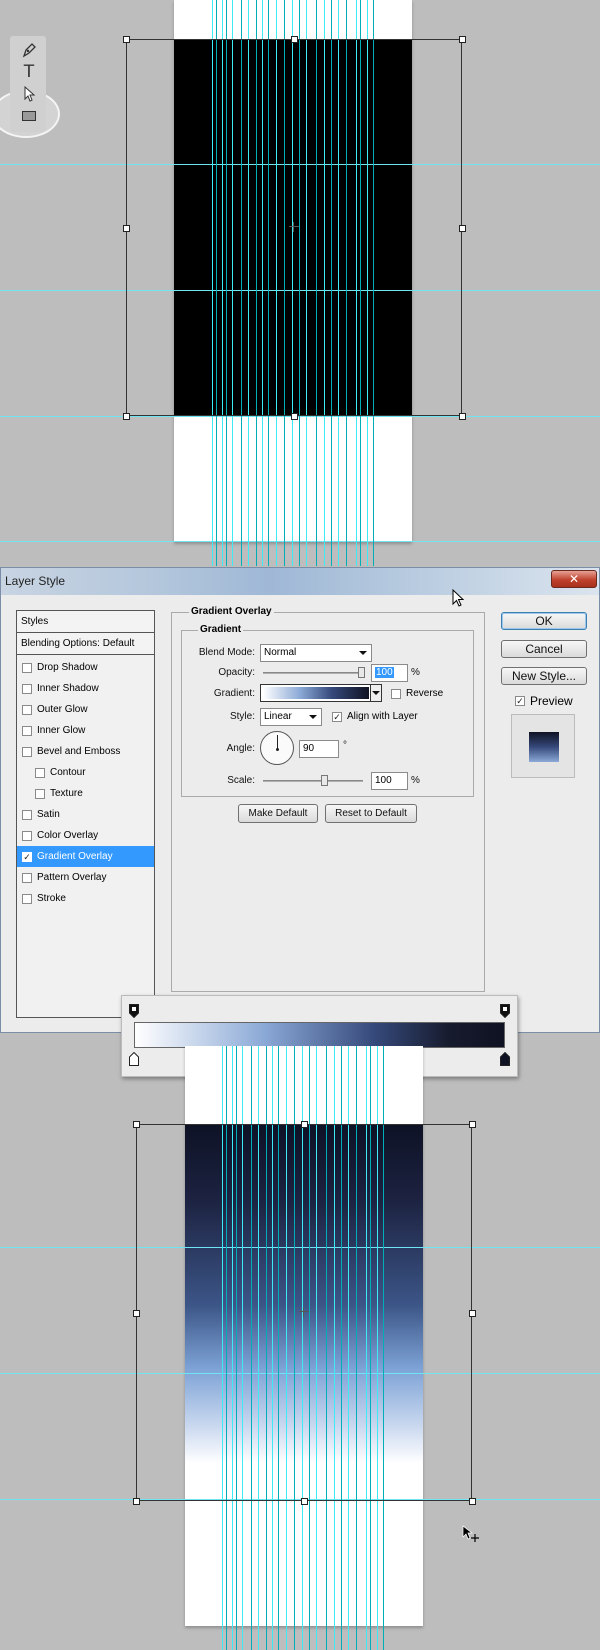 The image size is (600, 1650). I want to click on angle-dial, so click(277, 748).